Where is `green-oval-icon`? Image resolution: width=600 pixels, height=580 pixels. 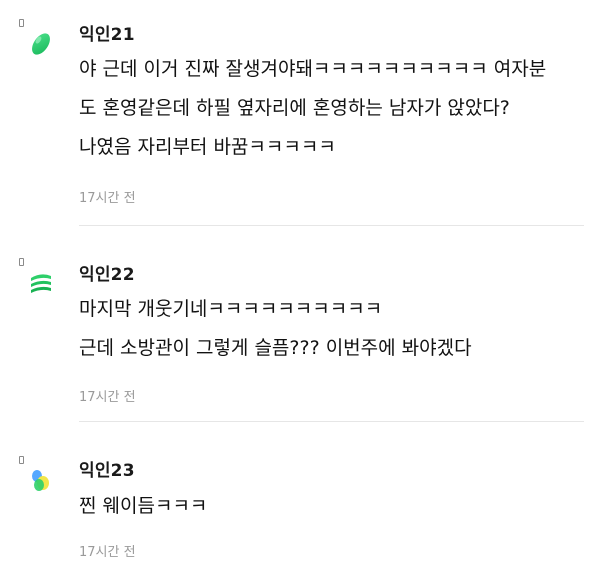
green-oval-icon is located at coordinates (41, 44).